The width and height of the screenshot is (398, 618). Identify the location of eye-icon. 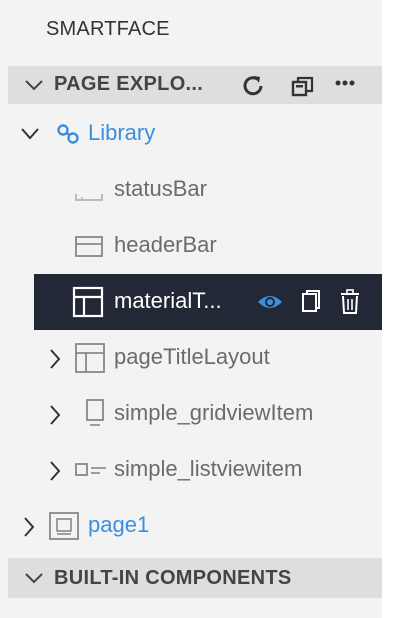
(270, 304).